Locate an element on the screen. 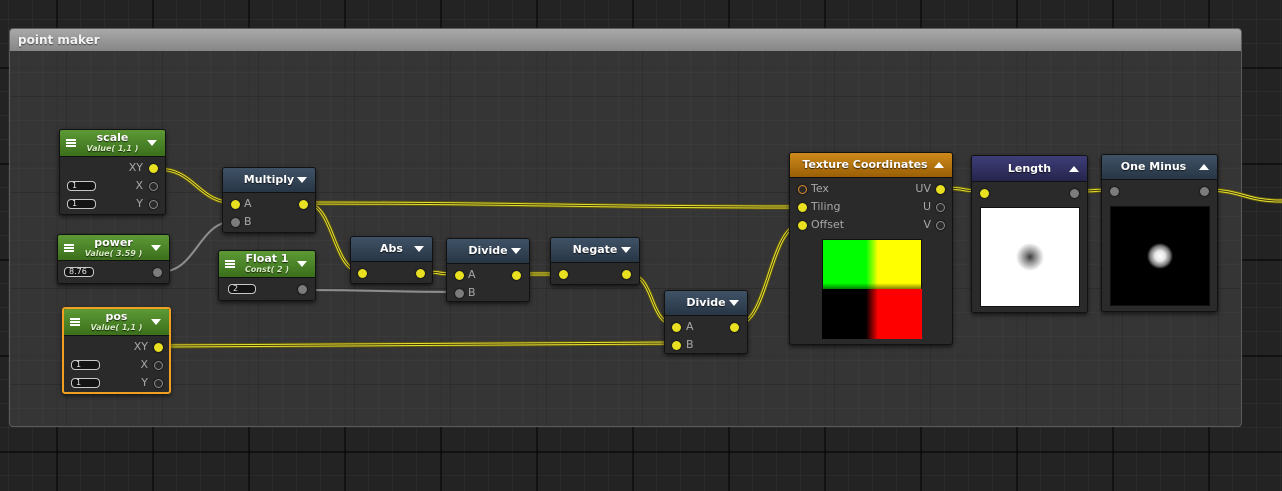  node-header: Multiply is located at coordinates (269, 180).